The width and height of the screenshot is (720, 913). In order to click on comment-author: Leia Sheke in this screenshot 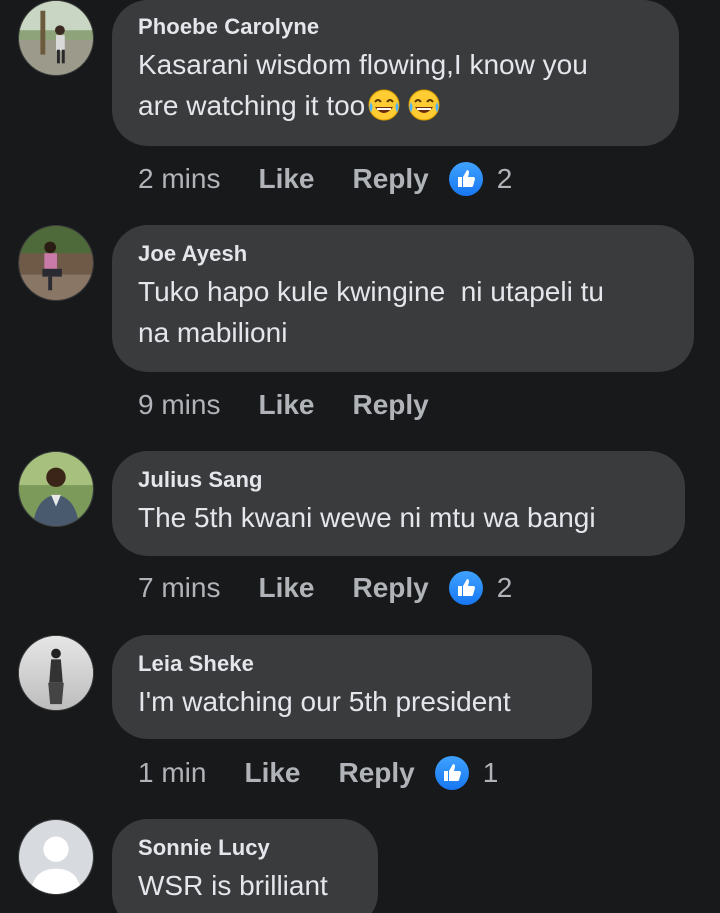, I will do `click(352, 664)`.